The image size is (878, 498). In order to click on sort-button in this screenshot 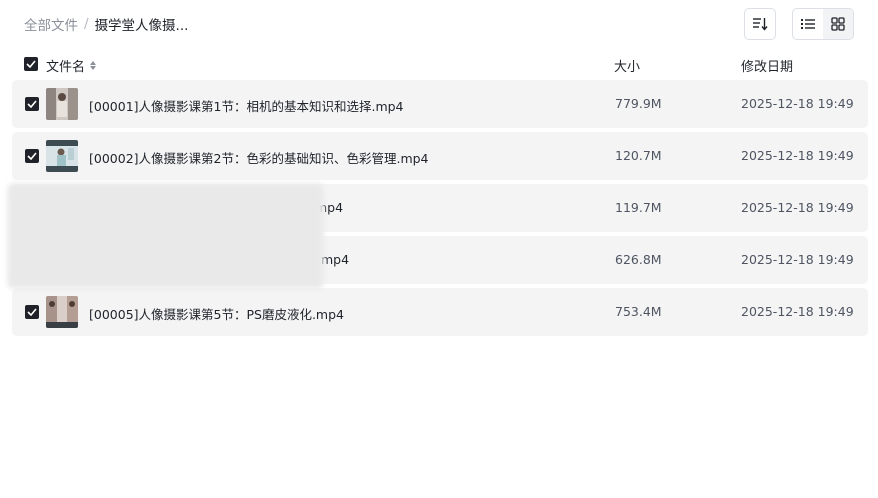, I will do `click(760, 24)`.